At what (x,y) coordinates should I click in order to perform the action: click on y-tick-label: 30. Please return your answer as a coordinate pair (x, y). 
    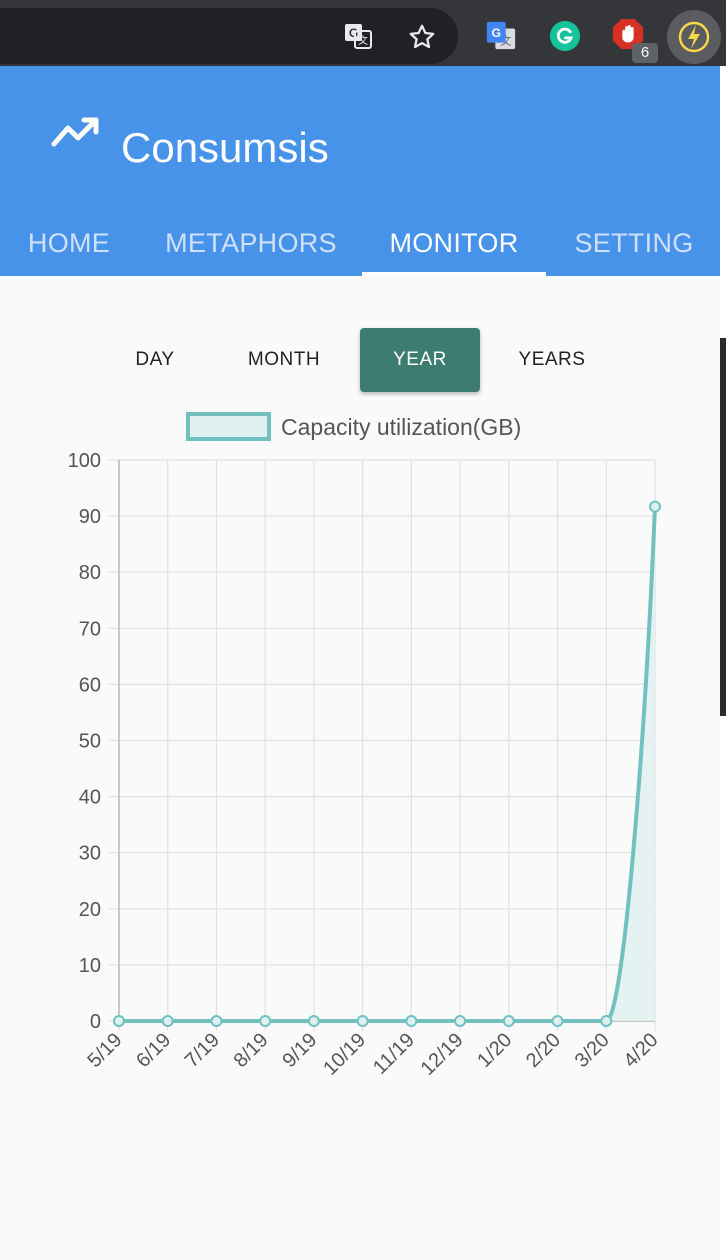
    Looking at the image, I should click on (90, 854).